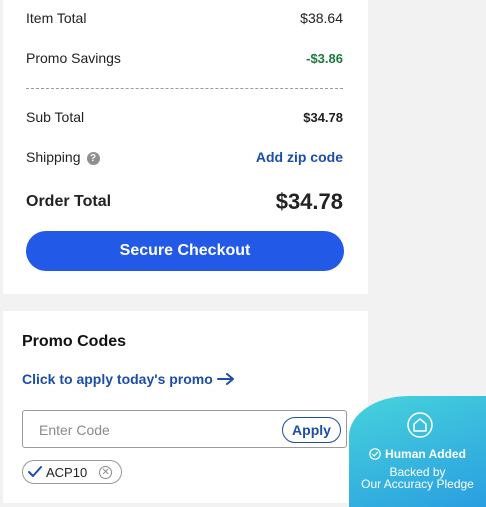 The height and width of the screenshot is (507, 486). Describe the element at coordinates (225, 379) in the screenshot. I see `arrow-right-icon` at that location.